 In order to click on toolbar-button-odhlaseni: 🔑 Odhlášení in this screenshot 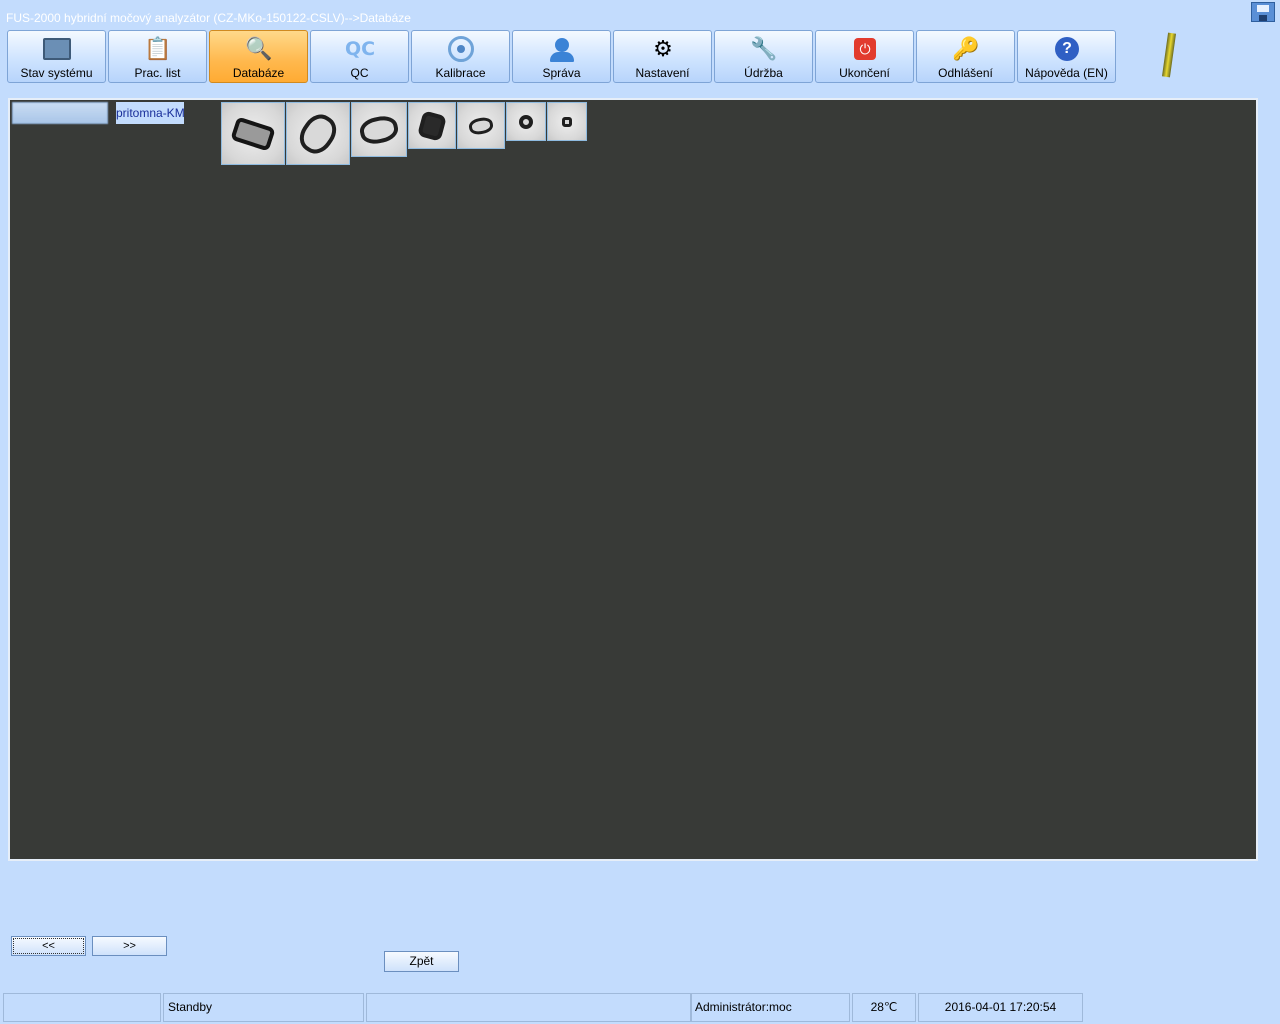, I will do `click(965, 56)`.